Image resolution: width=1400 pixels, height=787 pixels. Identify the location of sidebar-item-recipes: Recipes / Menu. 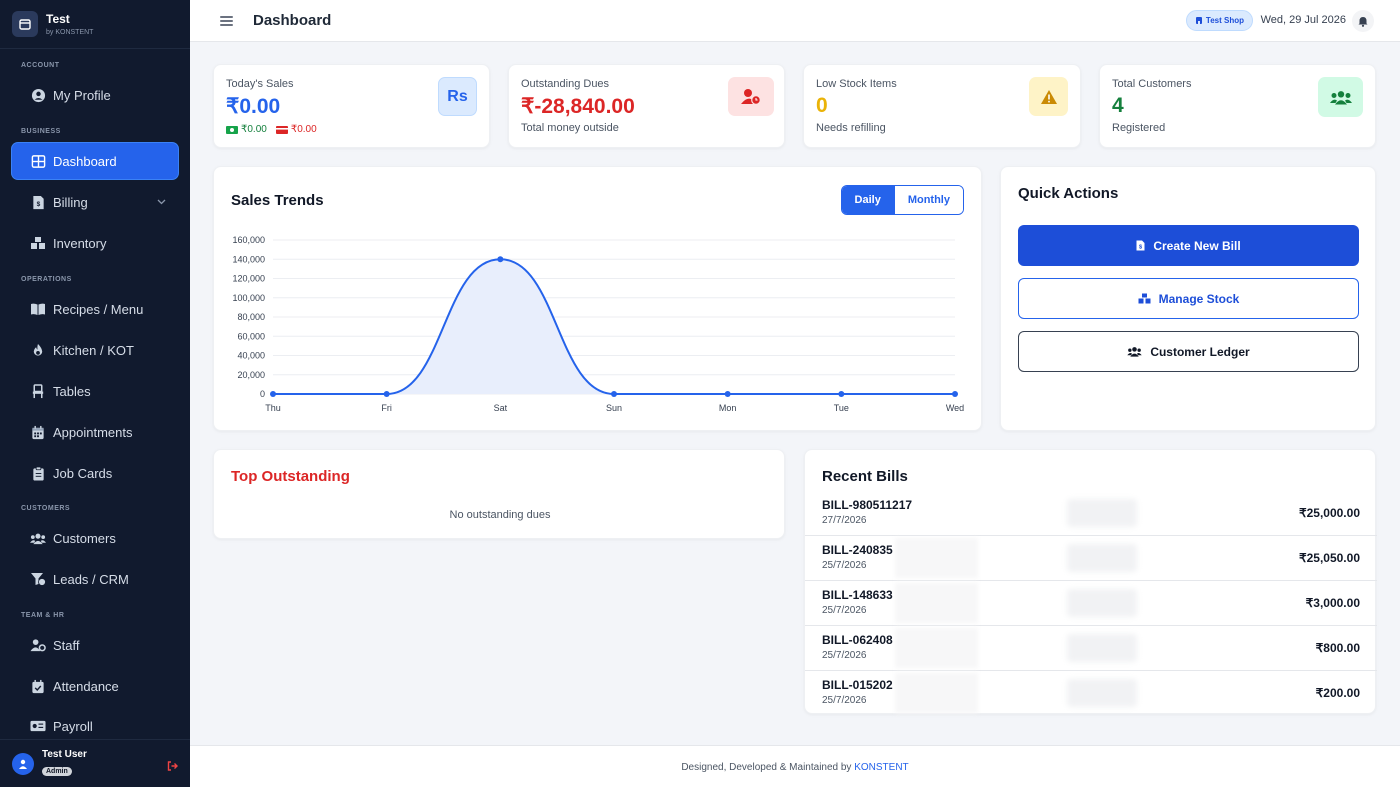
(95, 309).